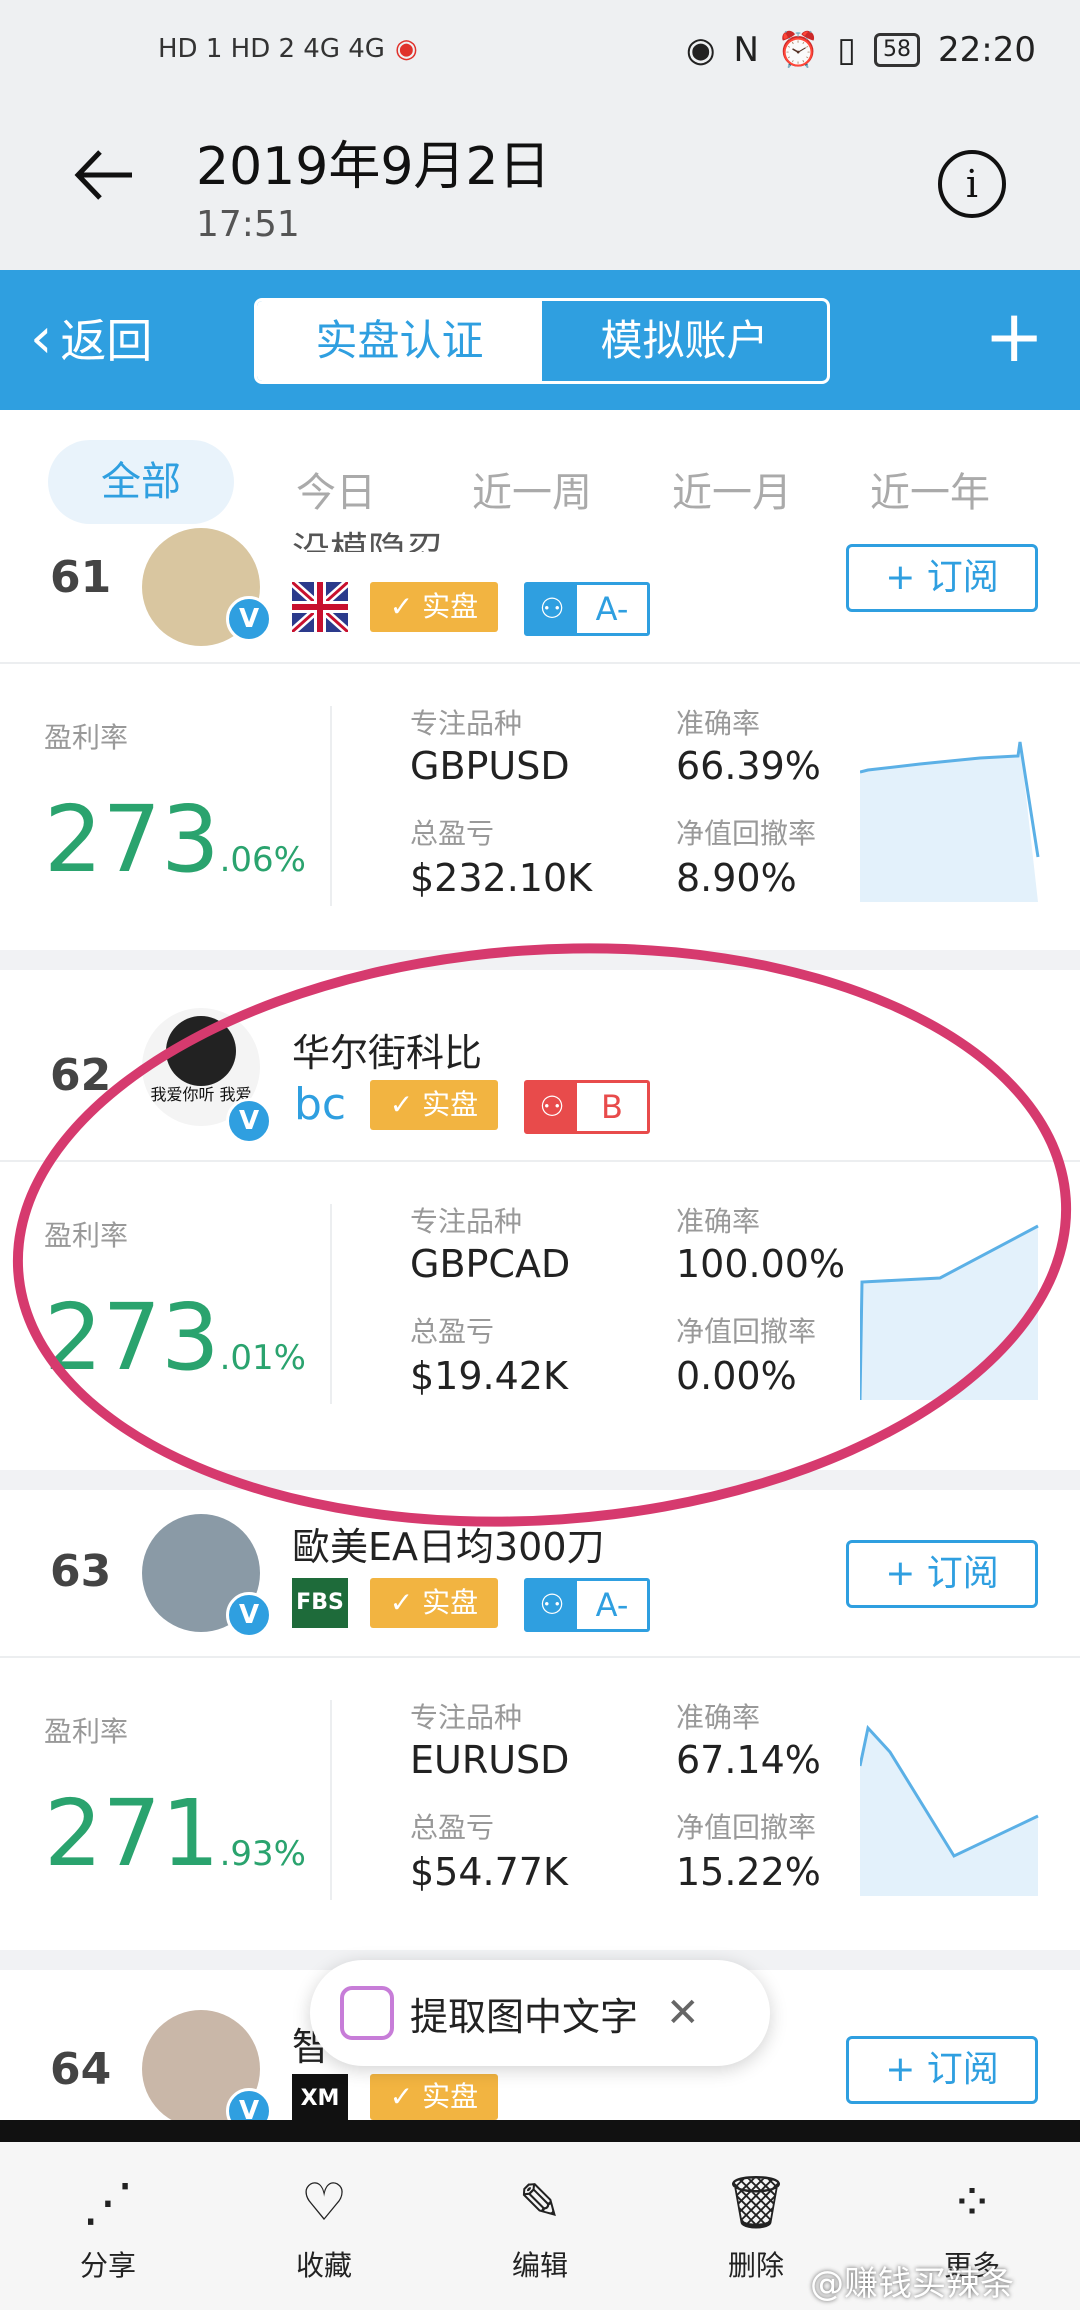 The width and height of the screenshot is (1080, 2310). What do you see at coordinates (106, 341) in the screenshot?
I see `back-label: 返回` at bounding box center [106, 341].